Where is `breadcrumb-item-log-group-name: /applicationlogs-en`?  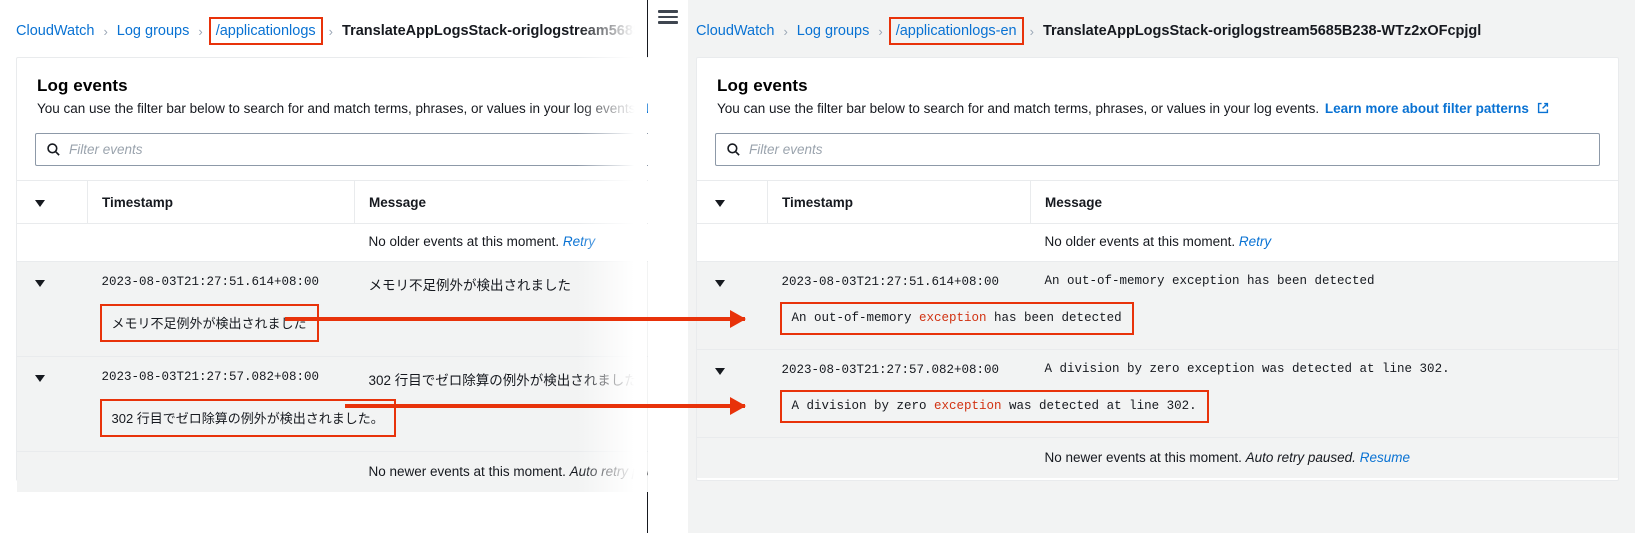 breadcrumb-item-log-group-name: /applicationlogs-en is located at coordinates (956, 31).